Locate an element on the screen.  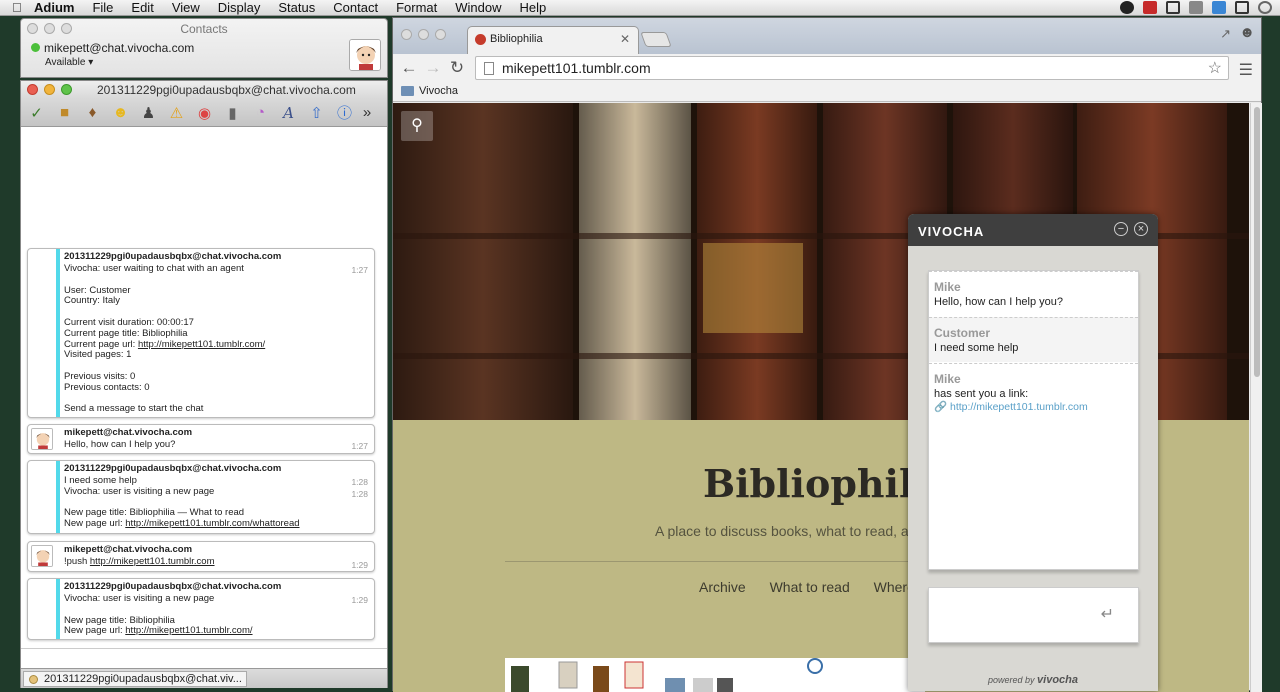
message-link: http://mikepett101.tumblr.com is located at coordinates (152, 561).